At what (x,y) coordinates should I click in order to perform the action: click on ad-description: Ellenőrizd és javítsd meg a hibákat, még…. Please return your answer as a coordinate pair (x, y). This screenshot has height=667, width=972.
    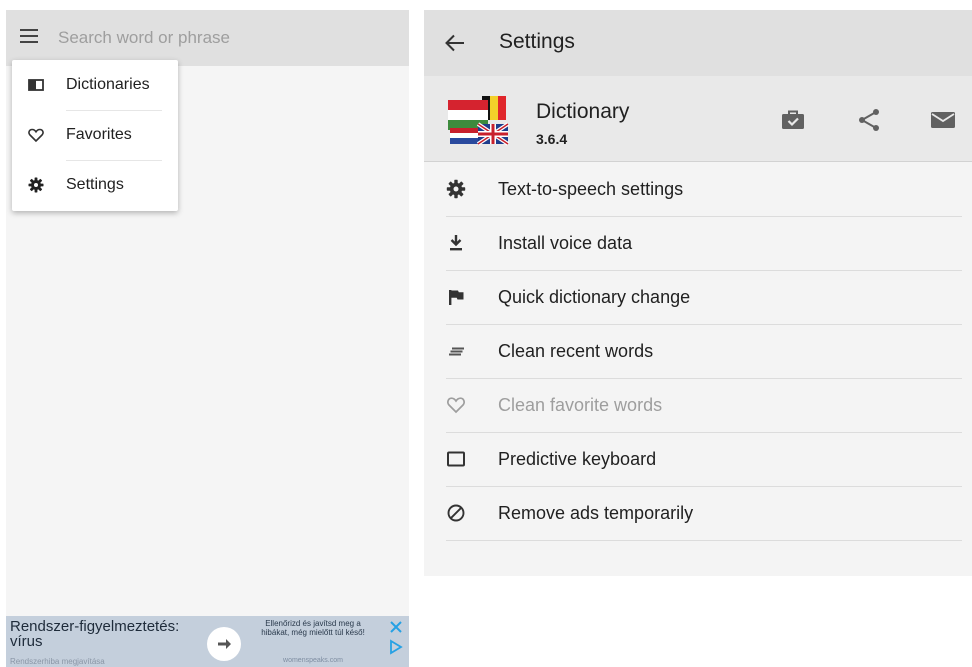
    Looking at the image, I should click on (313, 628).